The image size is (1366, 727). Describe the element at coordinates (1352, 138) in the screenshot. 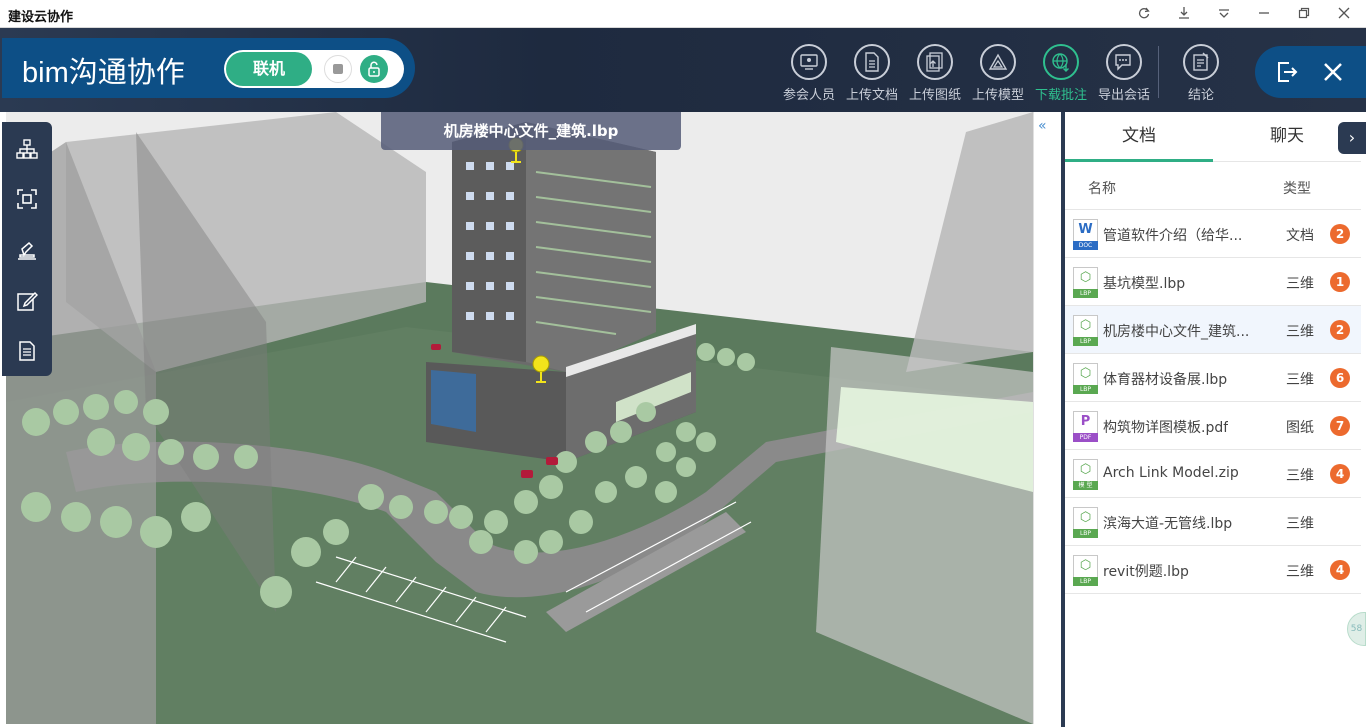

I see `chevron-right-icon: ›` at that location.